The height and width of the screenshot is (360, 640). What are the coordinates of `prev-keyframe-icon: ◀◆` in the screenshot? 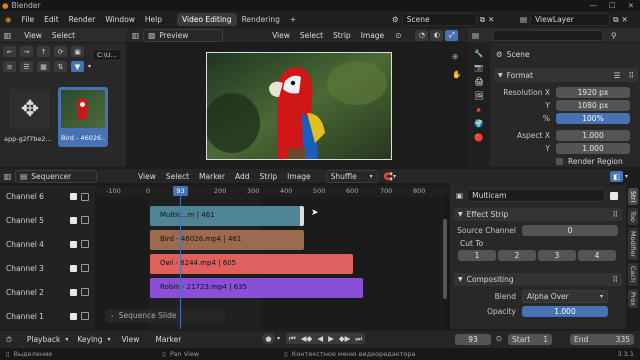 It's located at (307, 338).